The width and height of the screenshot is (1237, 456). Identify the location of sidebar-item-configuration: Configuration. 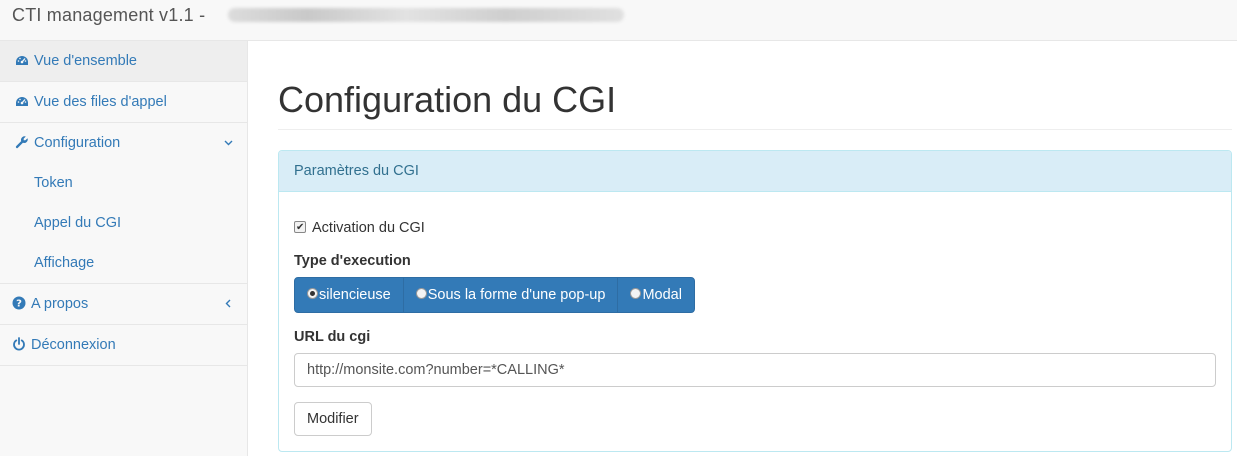
(123, 143).